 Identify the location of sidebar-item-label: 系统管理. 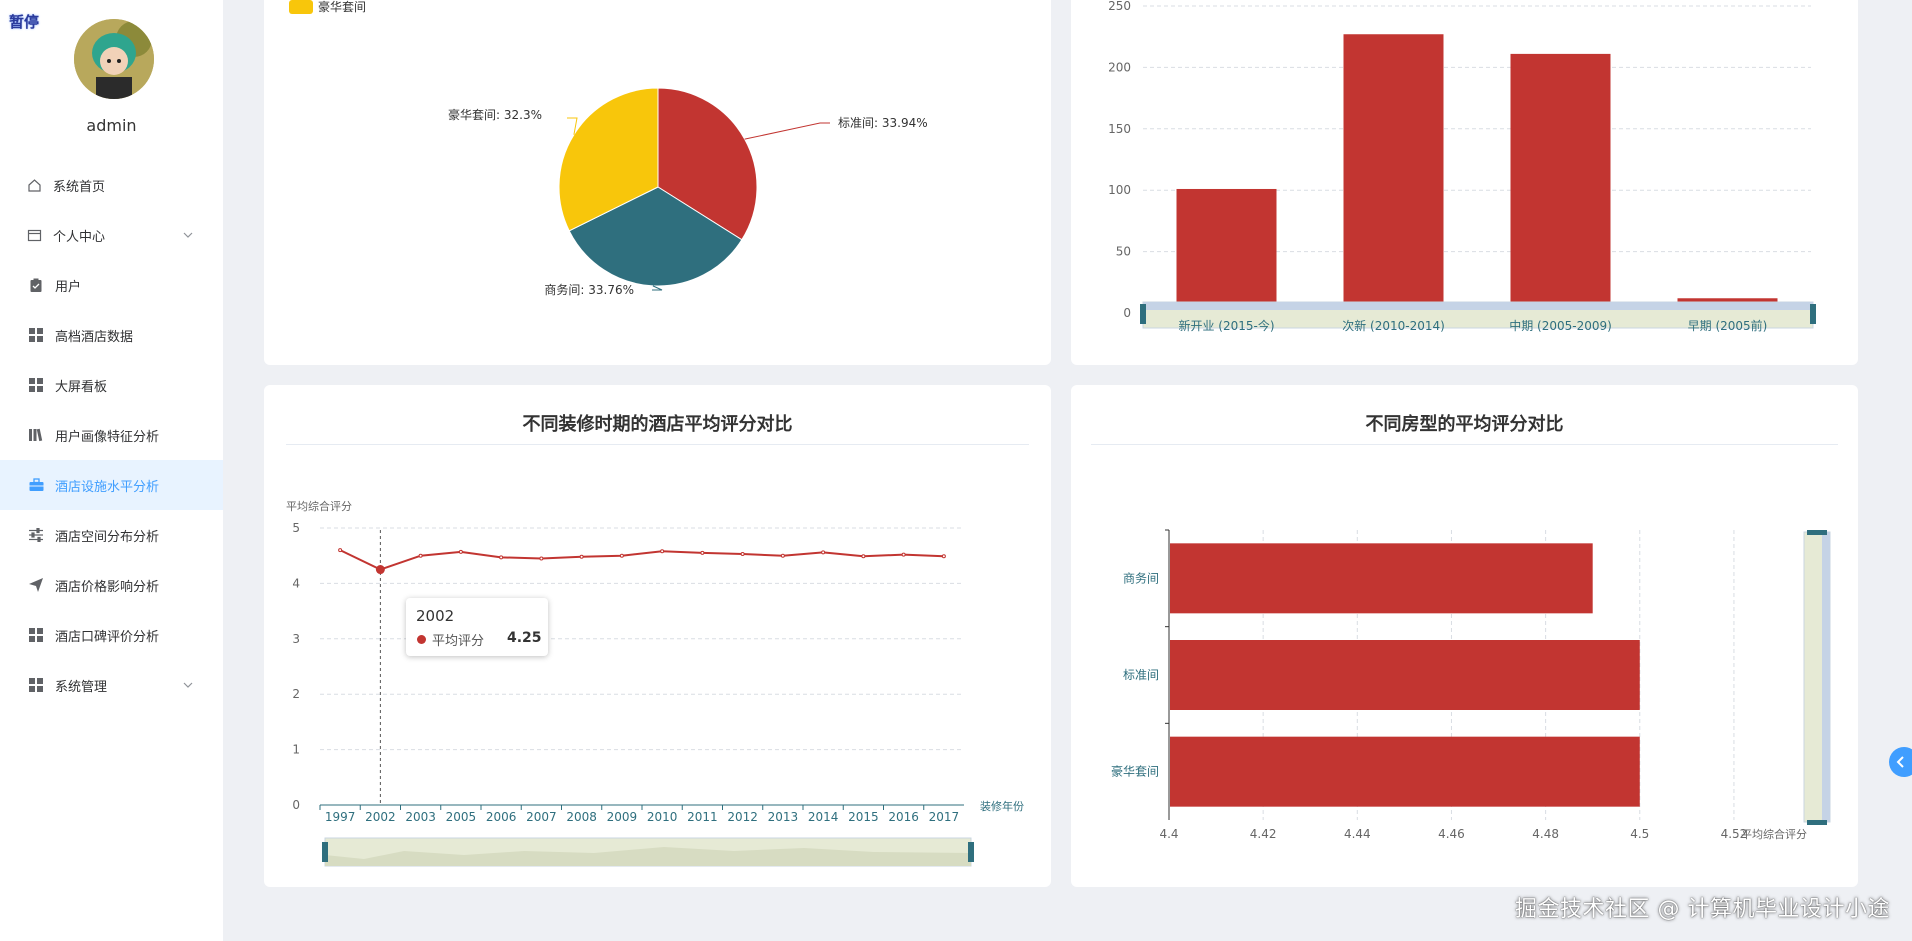
(81, 687).